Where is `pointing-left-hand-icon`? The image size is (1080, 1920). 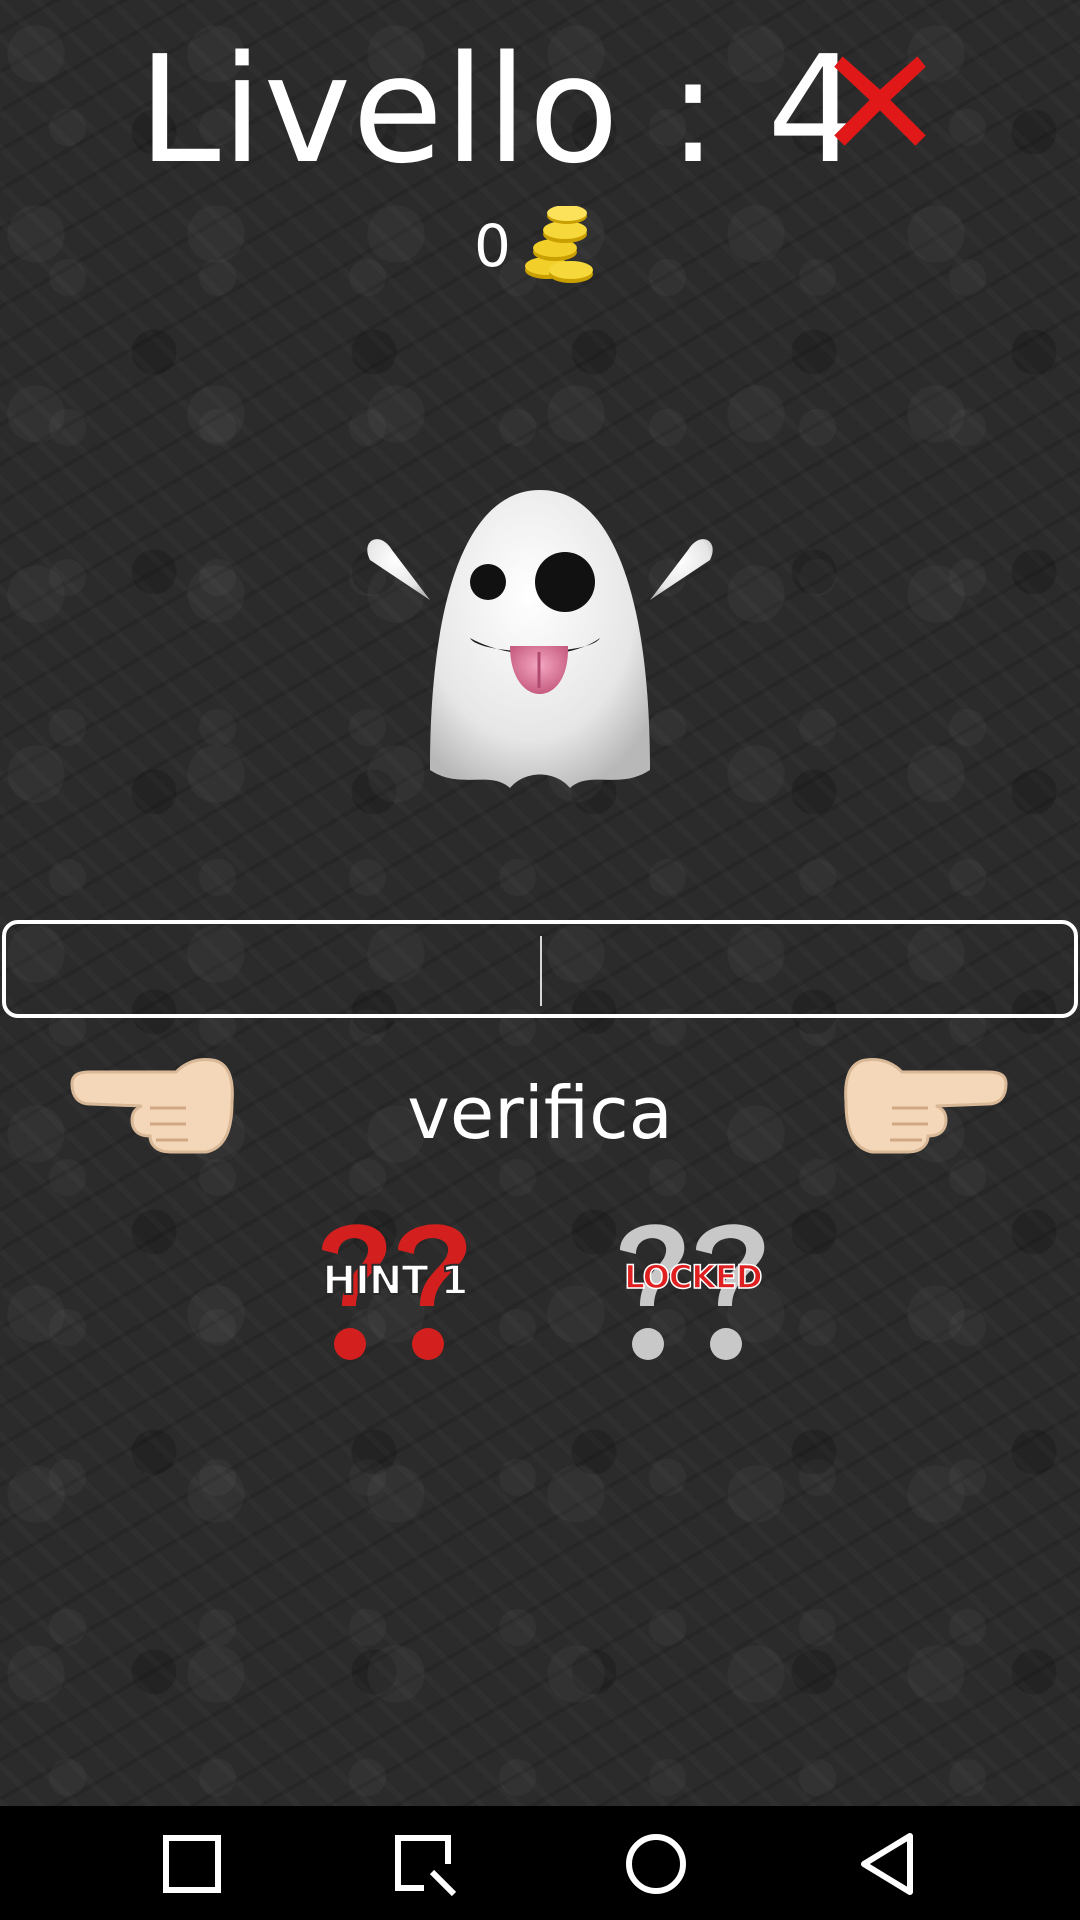 pointing-left-hand-icon is located at coordinates (152, 1106).